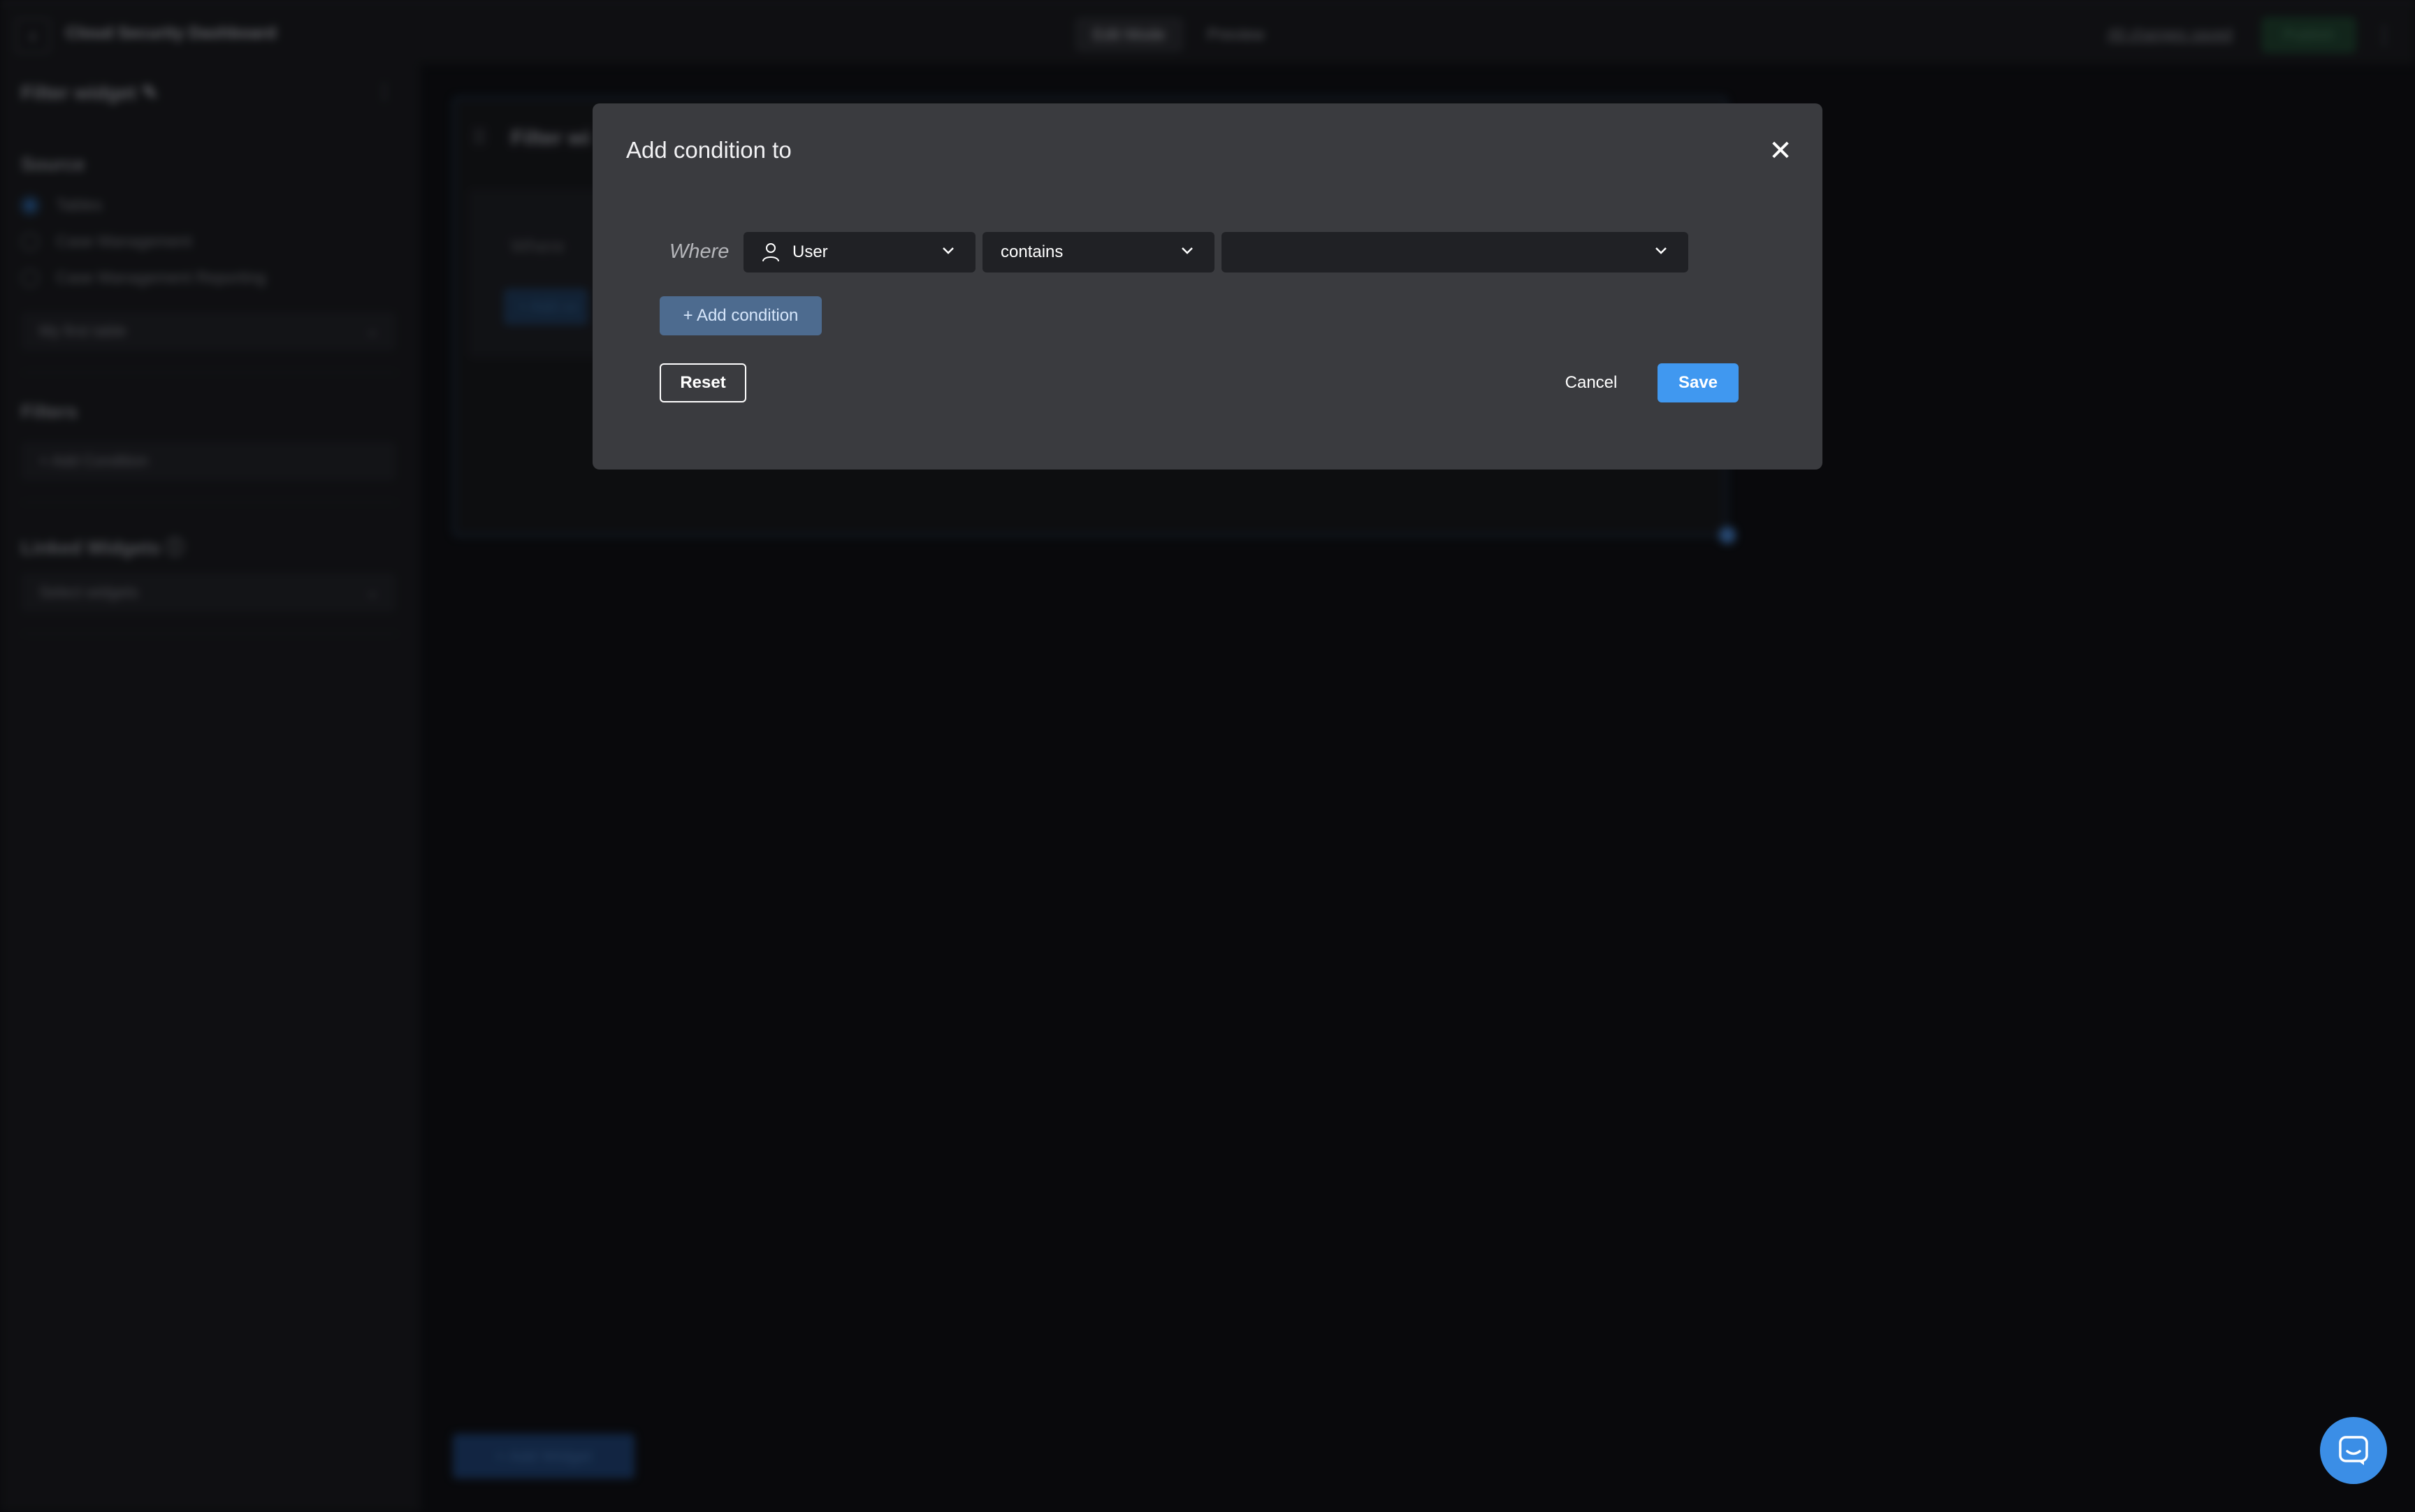 The height and width of the screenshot is (1512, 2415). I want to click on chat-icon, so click(2353, 1450).